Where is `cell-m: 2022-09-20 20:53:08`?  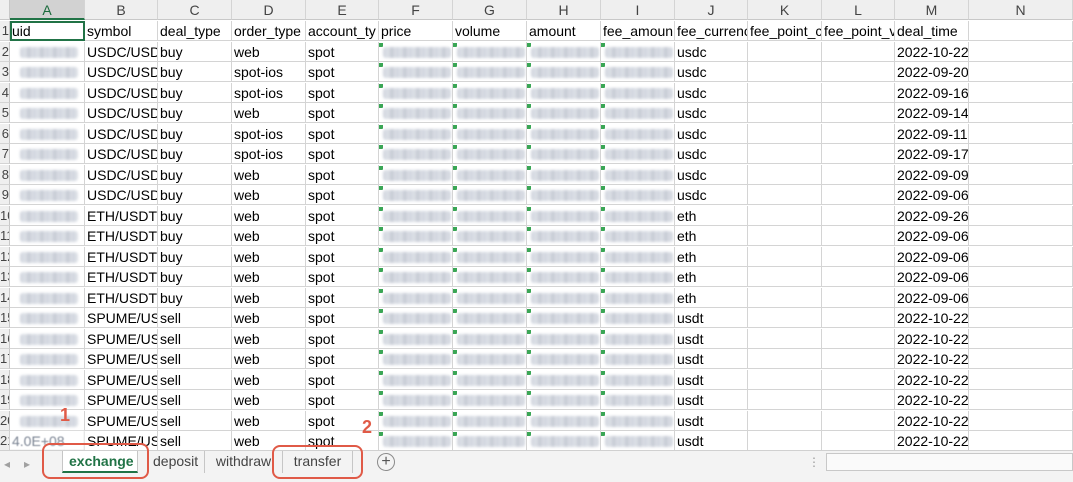
cell-m: 2022-09-20 20:53:08 is located at coordinates (932, 72).